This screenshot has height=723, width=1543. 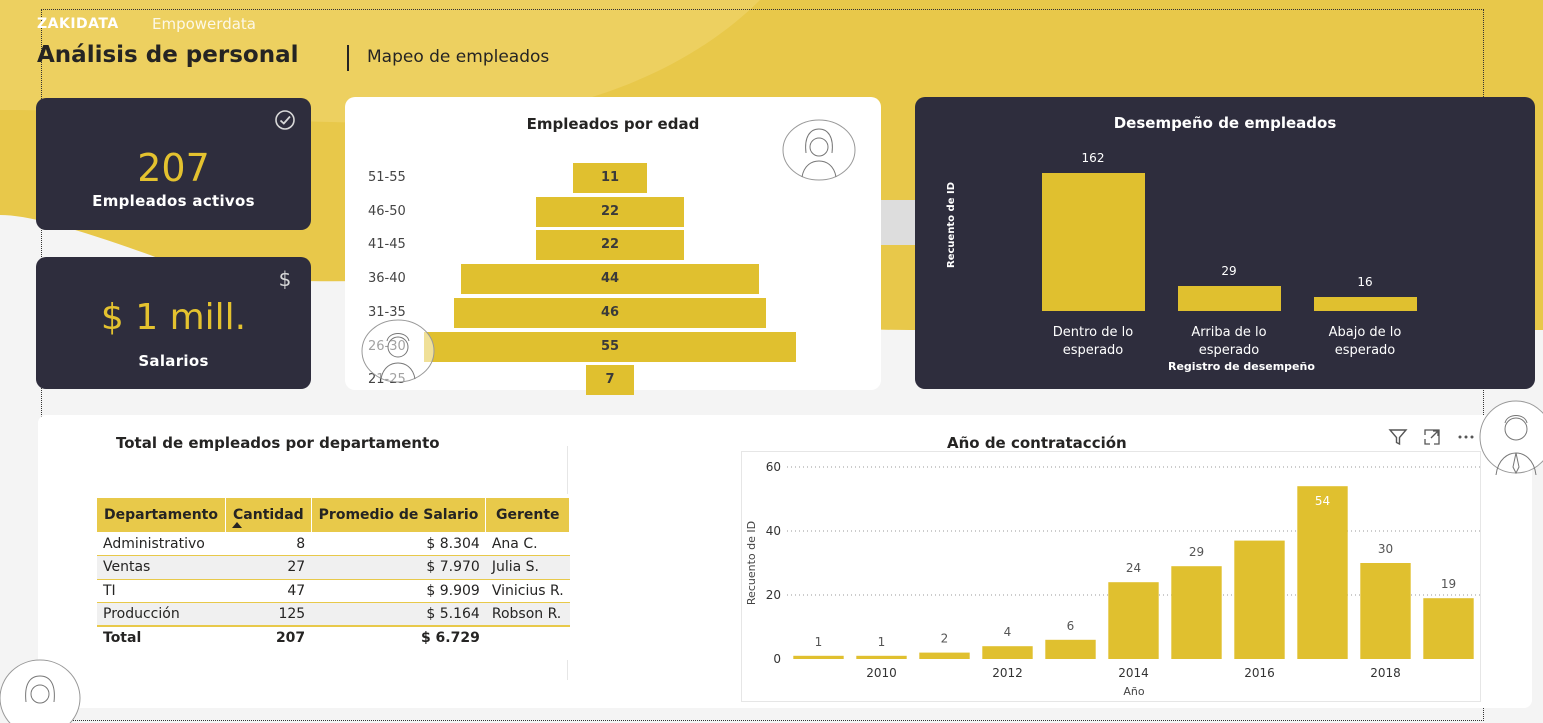 What do you see at coordinates (1133, 568) in the screenshot?
I see `bar-data-label: 24` at bounding box center [1133, 568].